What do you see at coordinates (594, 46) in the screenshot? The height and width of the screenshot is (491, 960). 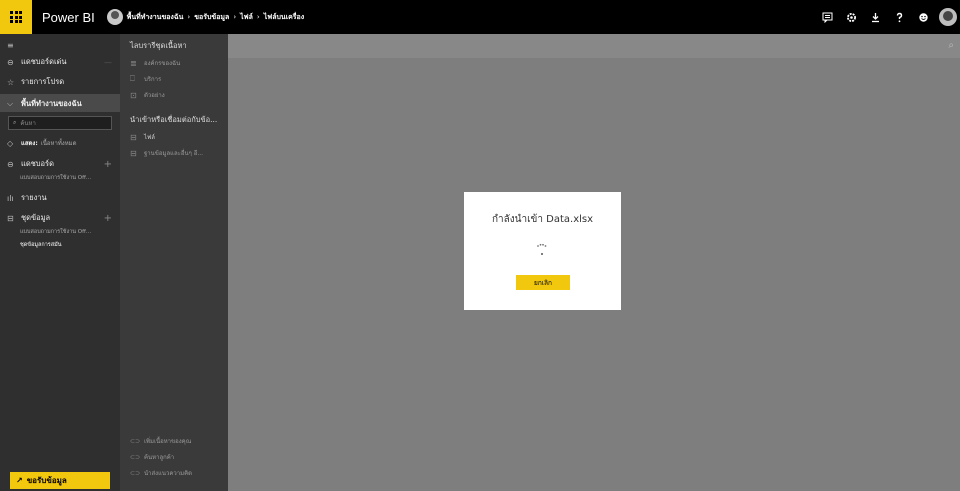 I see `main-header-strip` at bounding box center [594, 46].